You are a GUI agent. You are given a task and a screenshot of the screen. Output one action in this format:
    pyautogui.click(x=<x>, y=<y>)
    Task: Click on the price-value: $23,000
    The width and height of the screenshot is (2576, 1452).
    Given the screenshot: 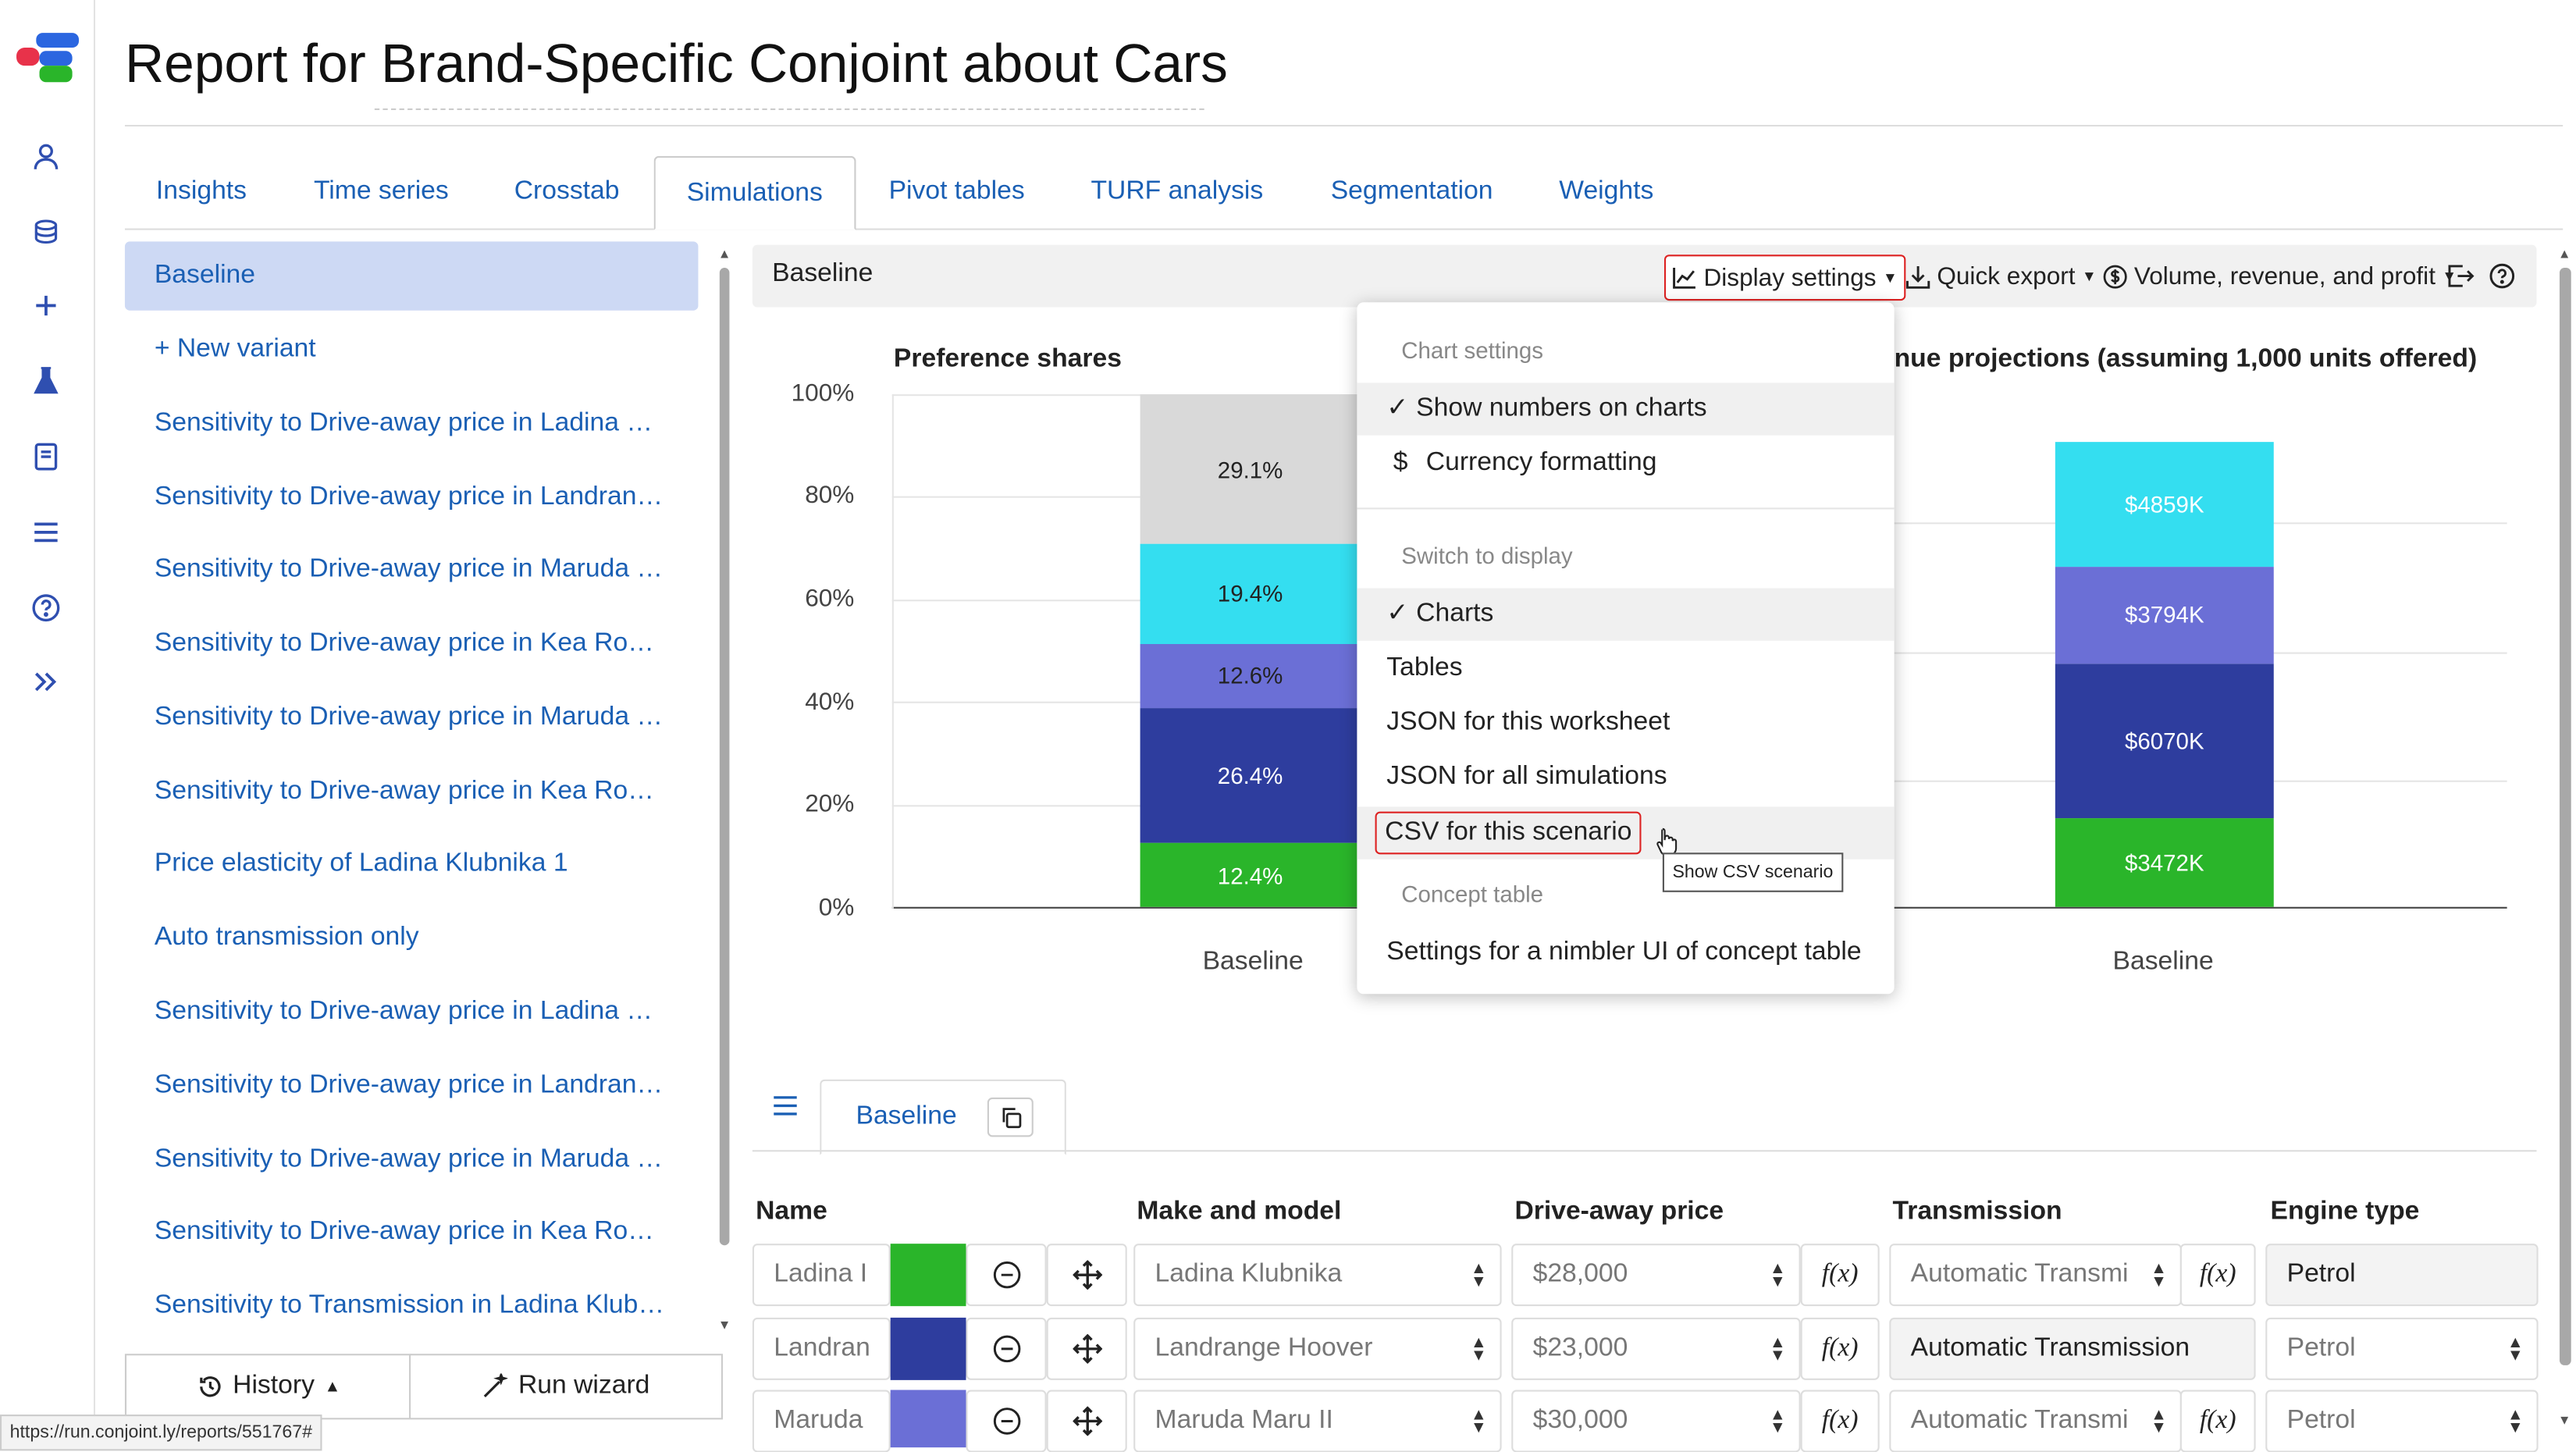 What is the action you would take?
    pyautogui.click(x=1580, y=1347)
    